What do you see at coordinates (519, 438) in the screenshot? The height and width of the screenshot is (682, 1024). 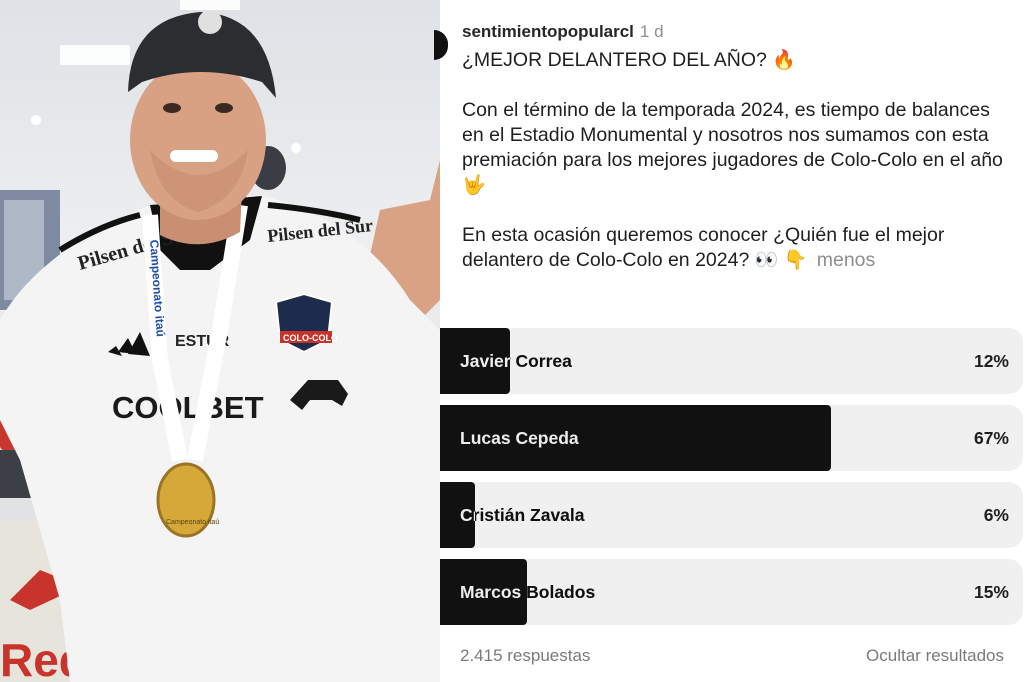 I see `poll-option-name: Lucas Cepeda` at bounding box center [519, 438].